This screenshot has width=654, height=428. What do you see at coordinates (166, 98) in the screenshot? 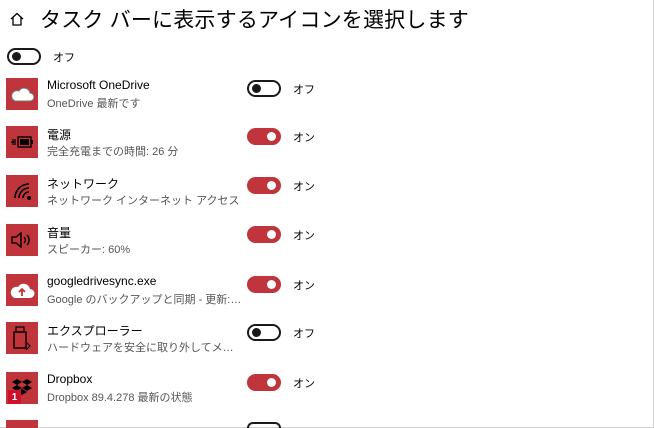
I see `list-item-onedrive: Microsoft OneDrive OneDrive 最新です オフ` at bounding box center [166, 98].